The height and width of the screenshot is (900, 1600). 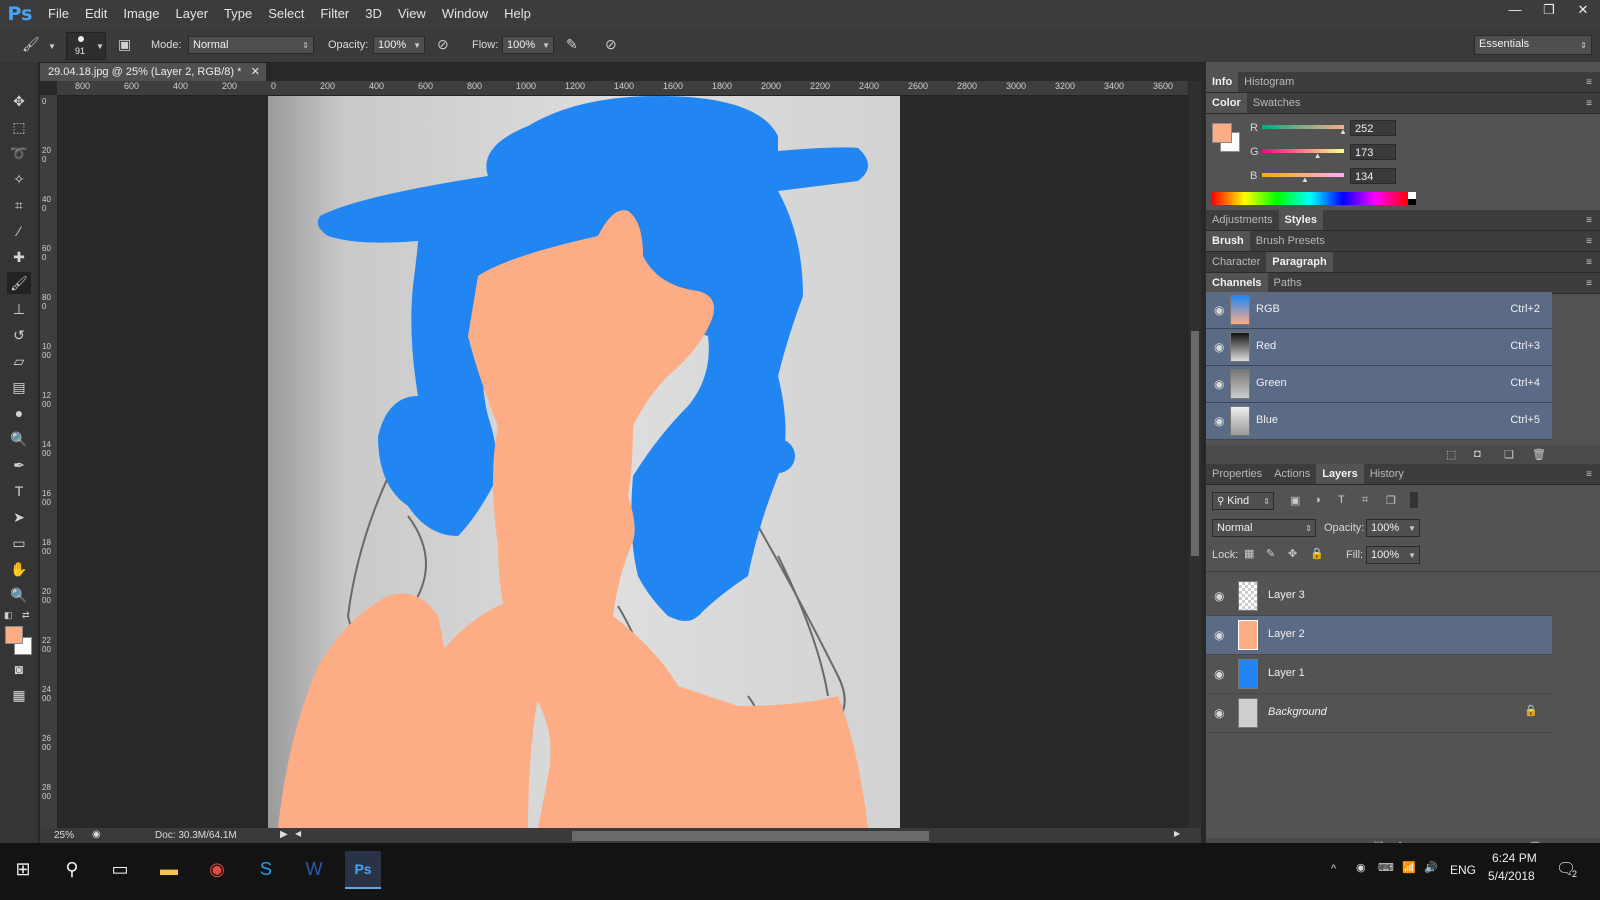 I want to click on eraser-tool-icon: ▱, so click(x=19, y=361).